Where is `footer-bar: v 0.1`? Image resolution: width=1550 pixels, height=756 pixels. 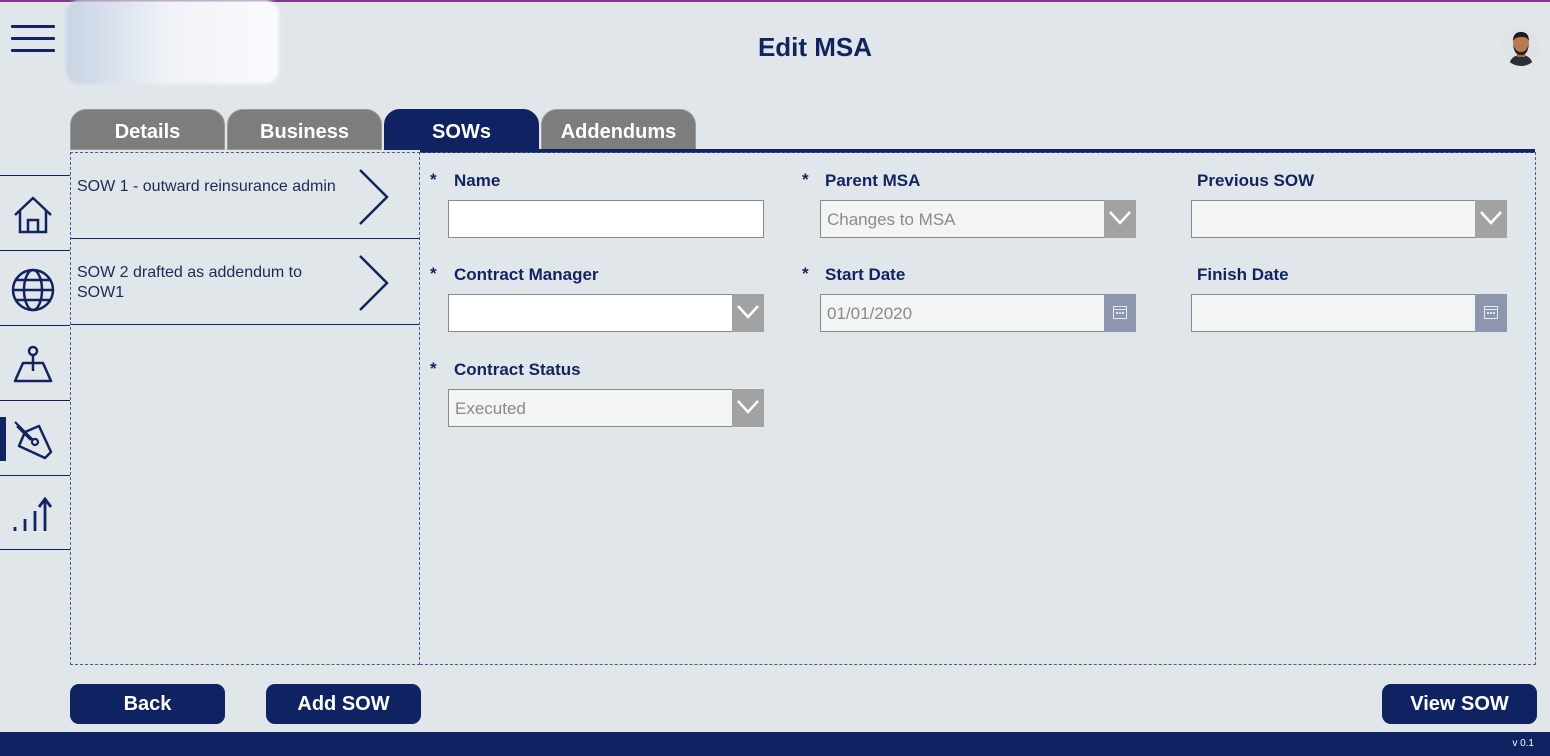
footer-bar: v 0.1 is located at coordinates (775, 744).